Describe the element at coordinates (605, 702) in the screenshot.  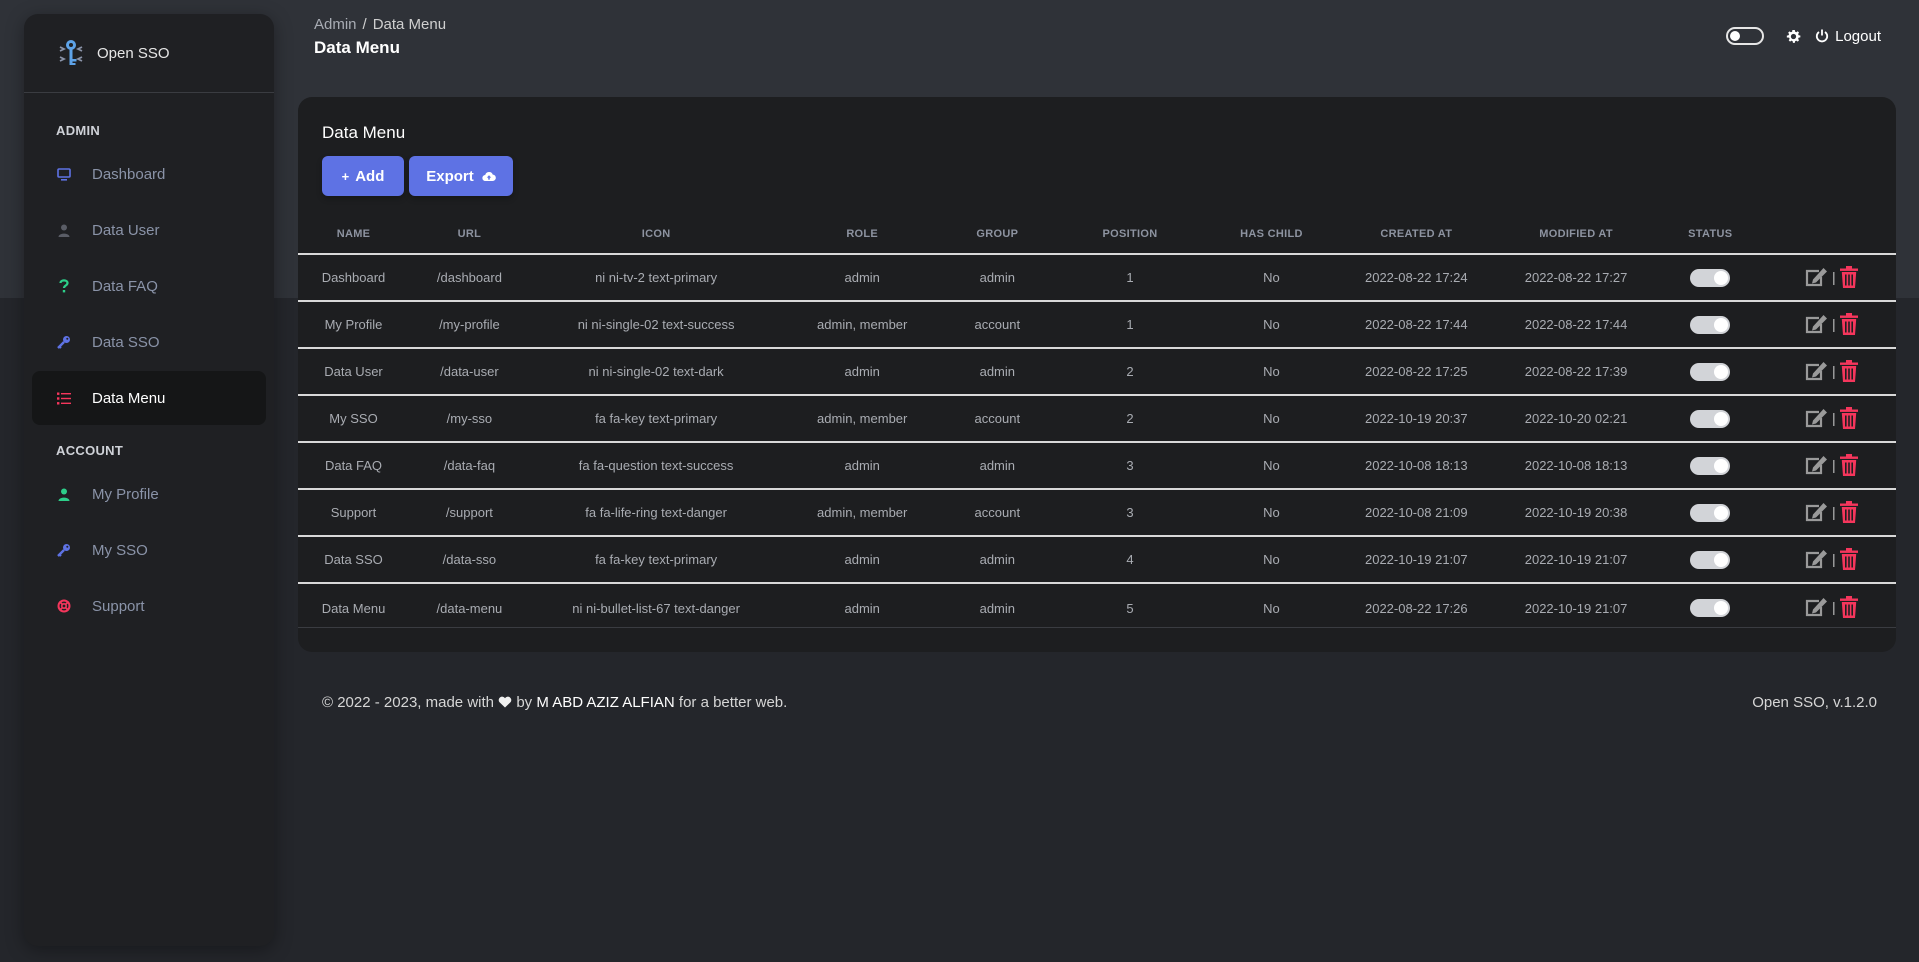
I see `footer-author-link: M ABD AZIZ ALFIAN` at that location.